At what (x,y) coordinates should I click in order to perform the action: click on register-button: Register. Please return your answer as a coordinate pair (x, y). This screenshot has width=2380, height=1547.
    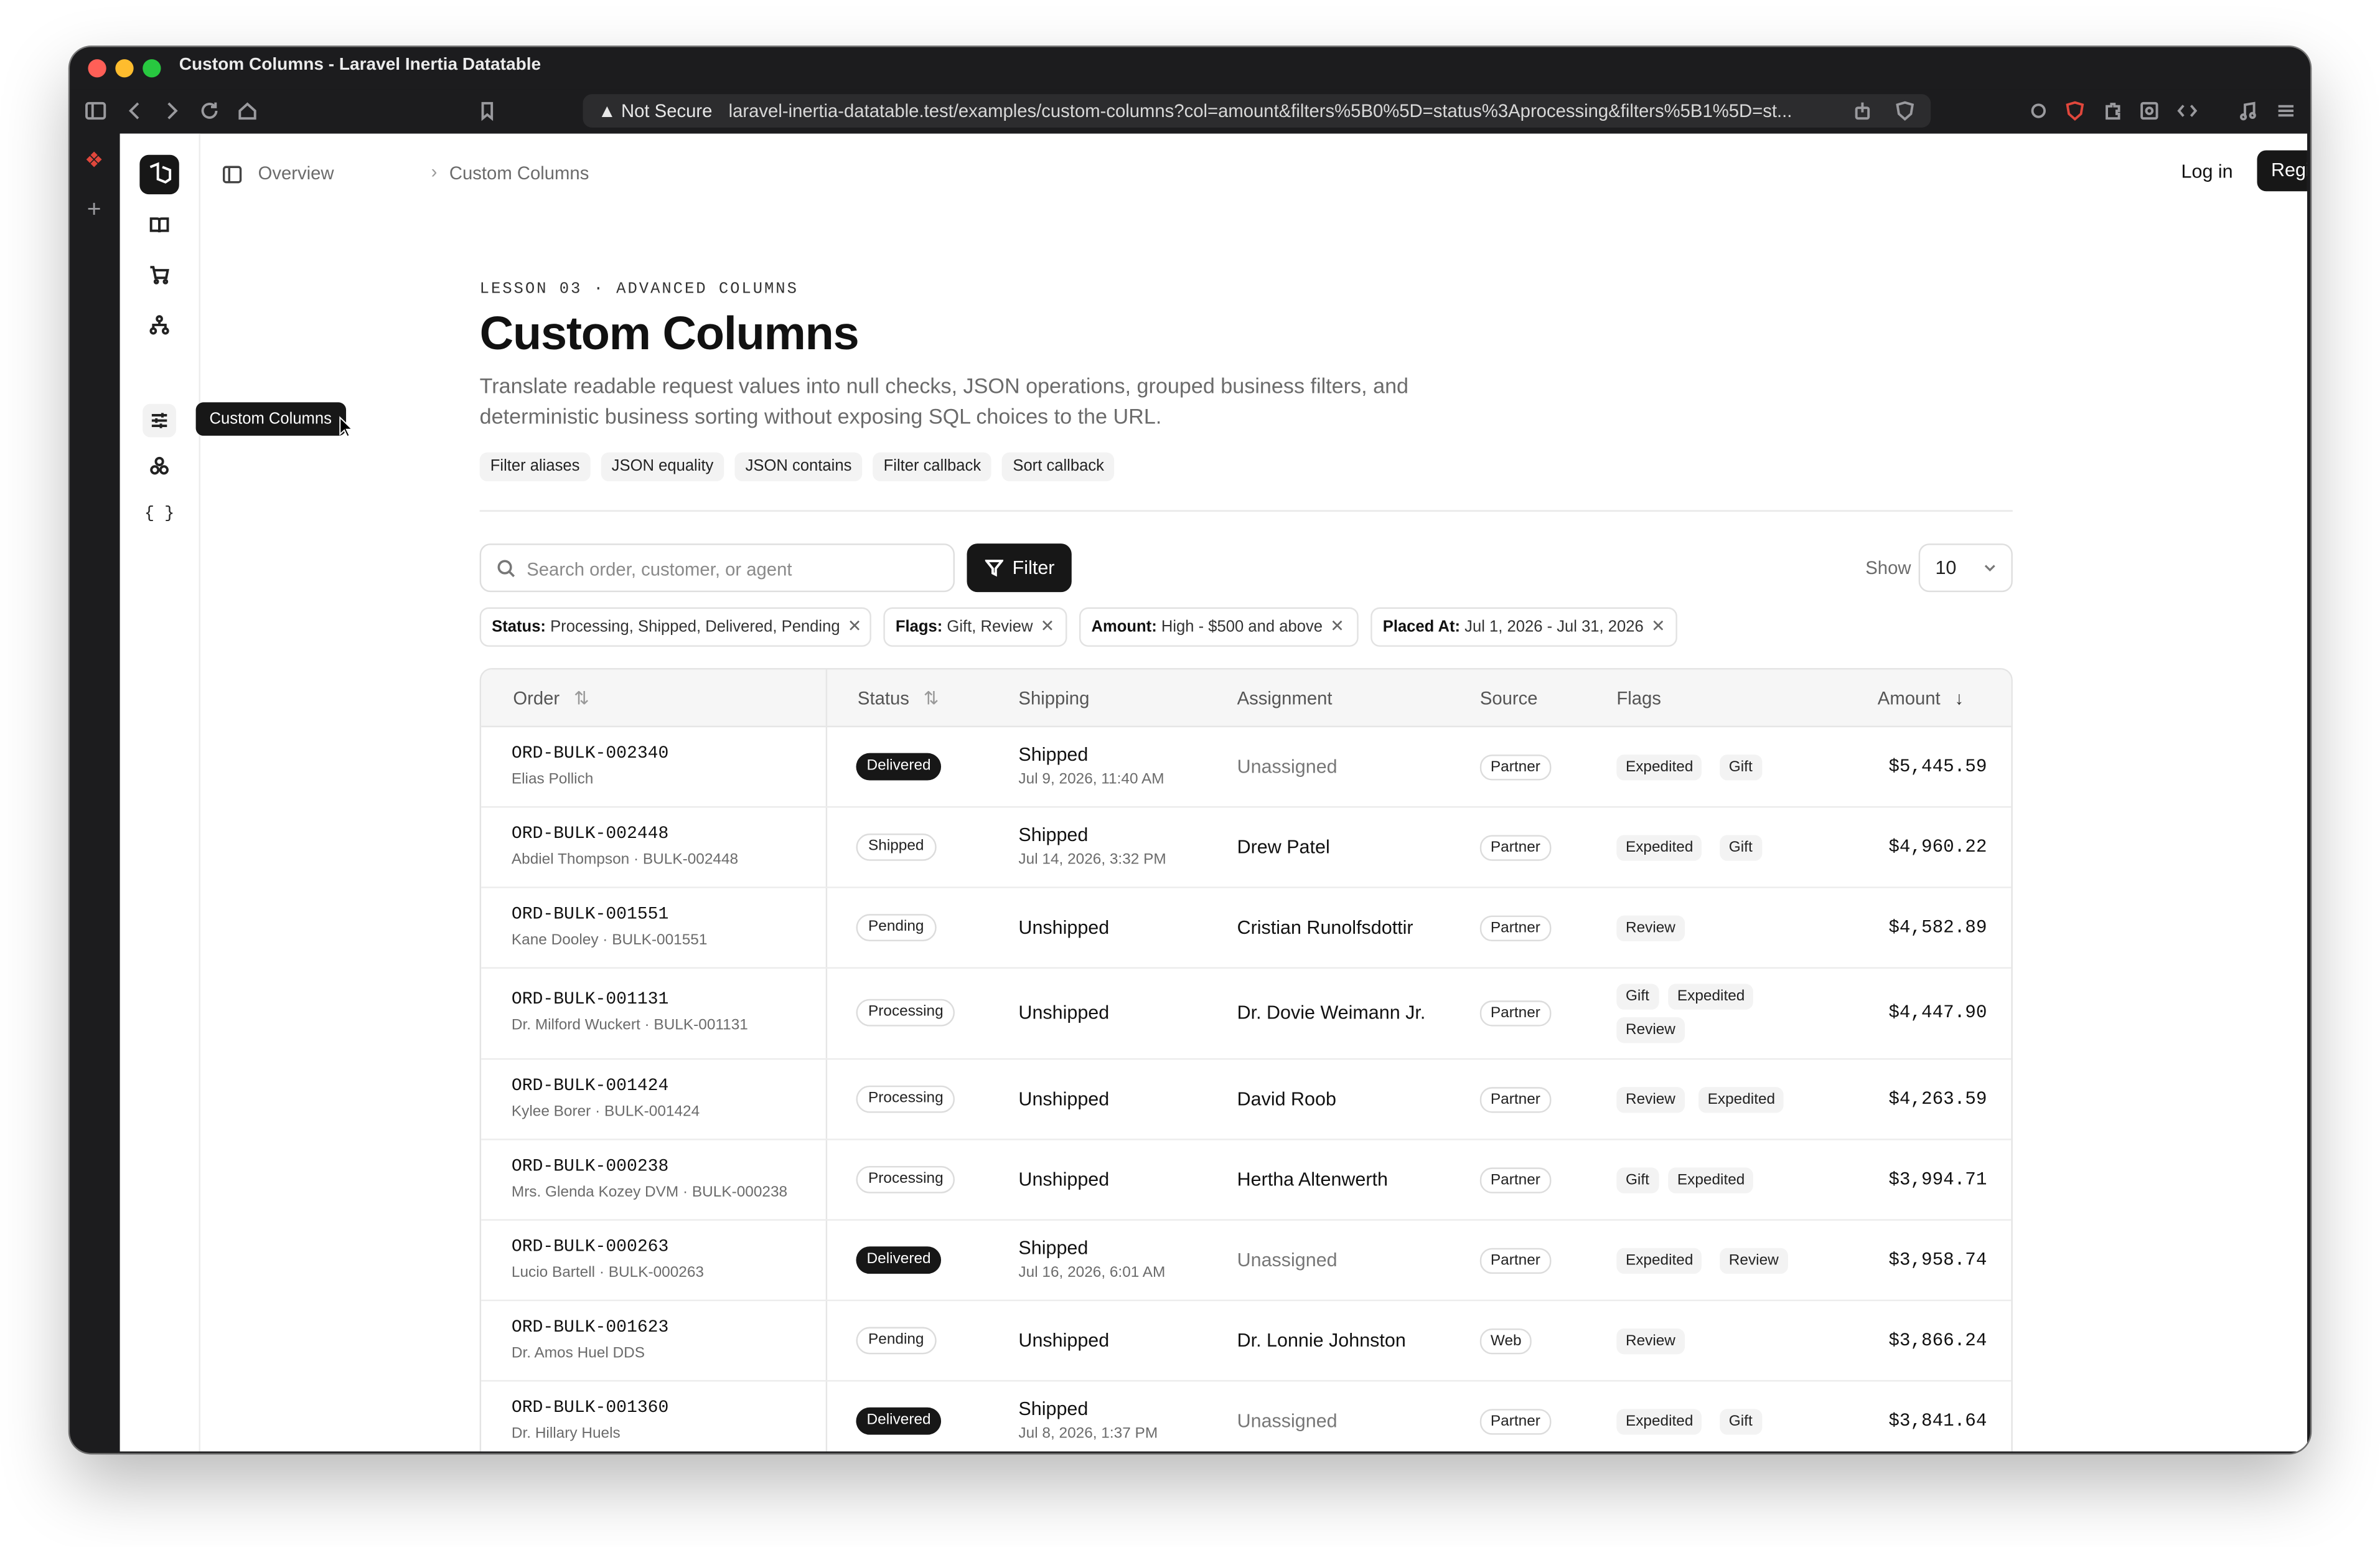
    Looking at the image, I should click on (2282, 171).